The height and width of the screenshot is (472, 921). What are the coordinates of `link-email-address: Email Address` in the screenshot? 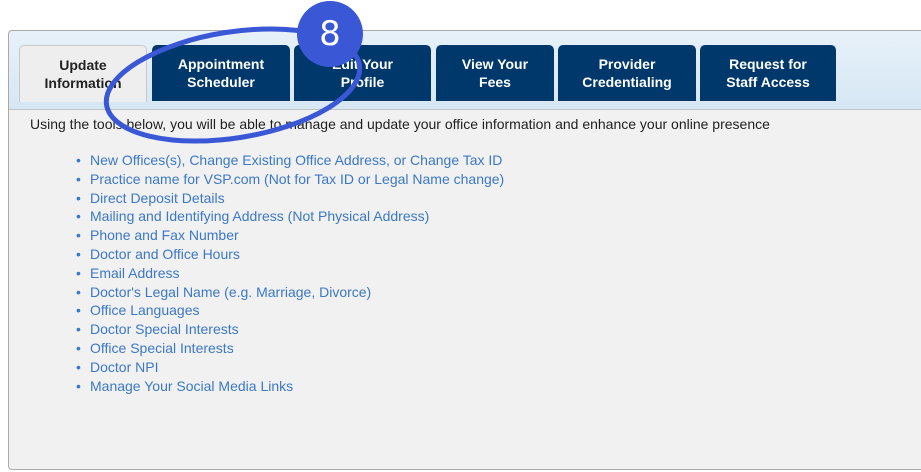 It's located at (134, 273).